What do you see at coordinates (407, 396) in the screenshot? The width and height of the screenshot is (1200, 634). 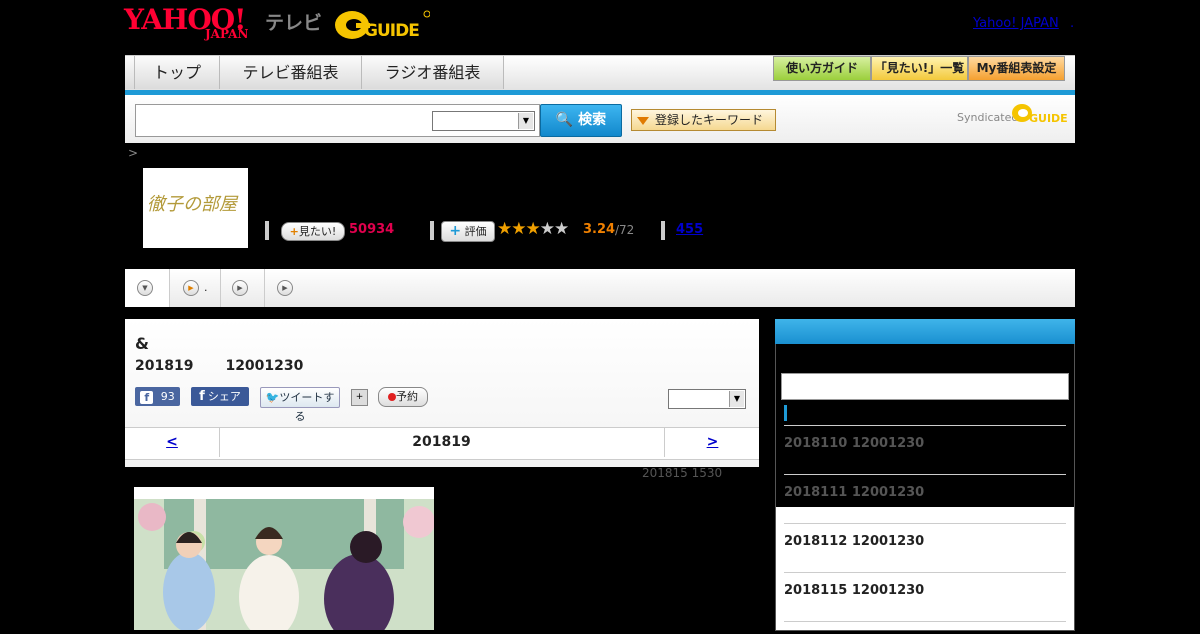 I see `reserve-label: 予約` at bounding box center [407, 396].